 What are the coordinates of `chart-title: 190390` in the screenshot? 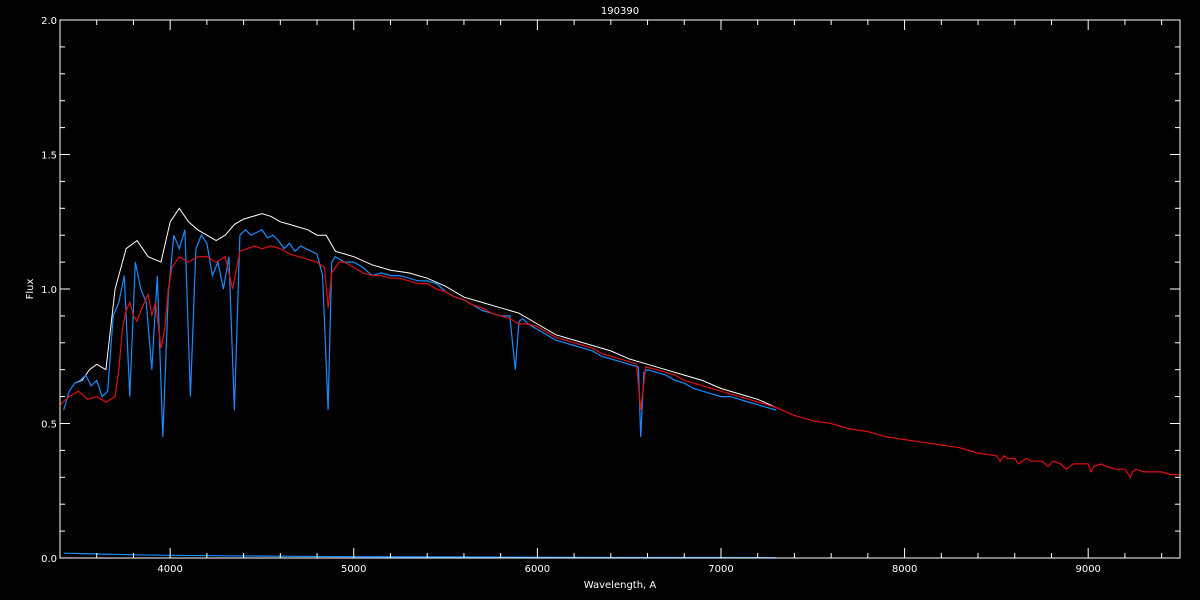 It's located at (620, 11).